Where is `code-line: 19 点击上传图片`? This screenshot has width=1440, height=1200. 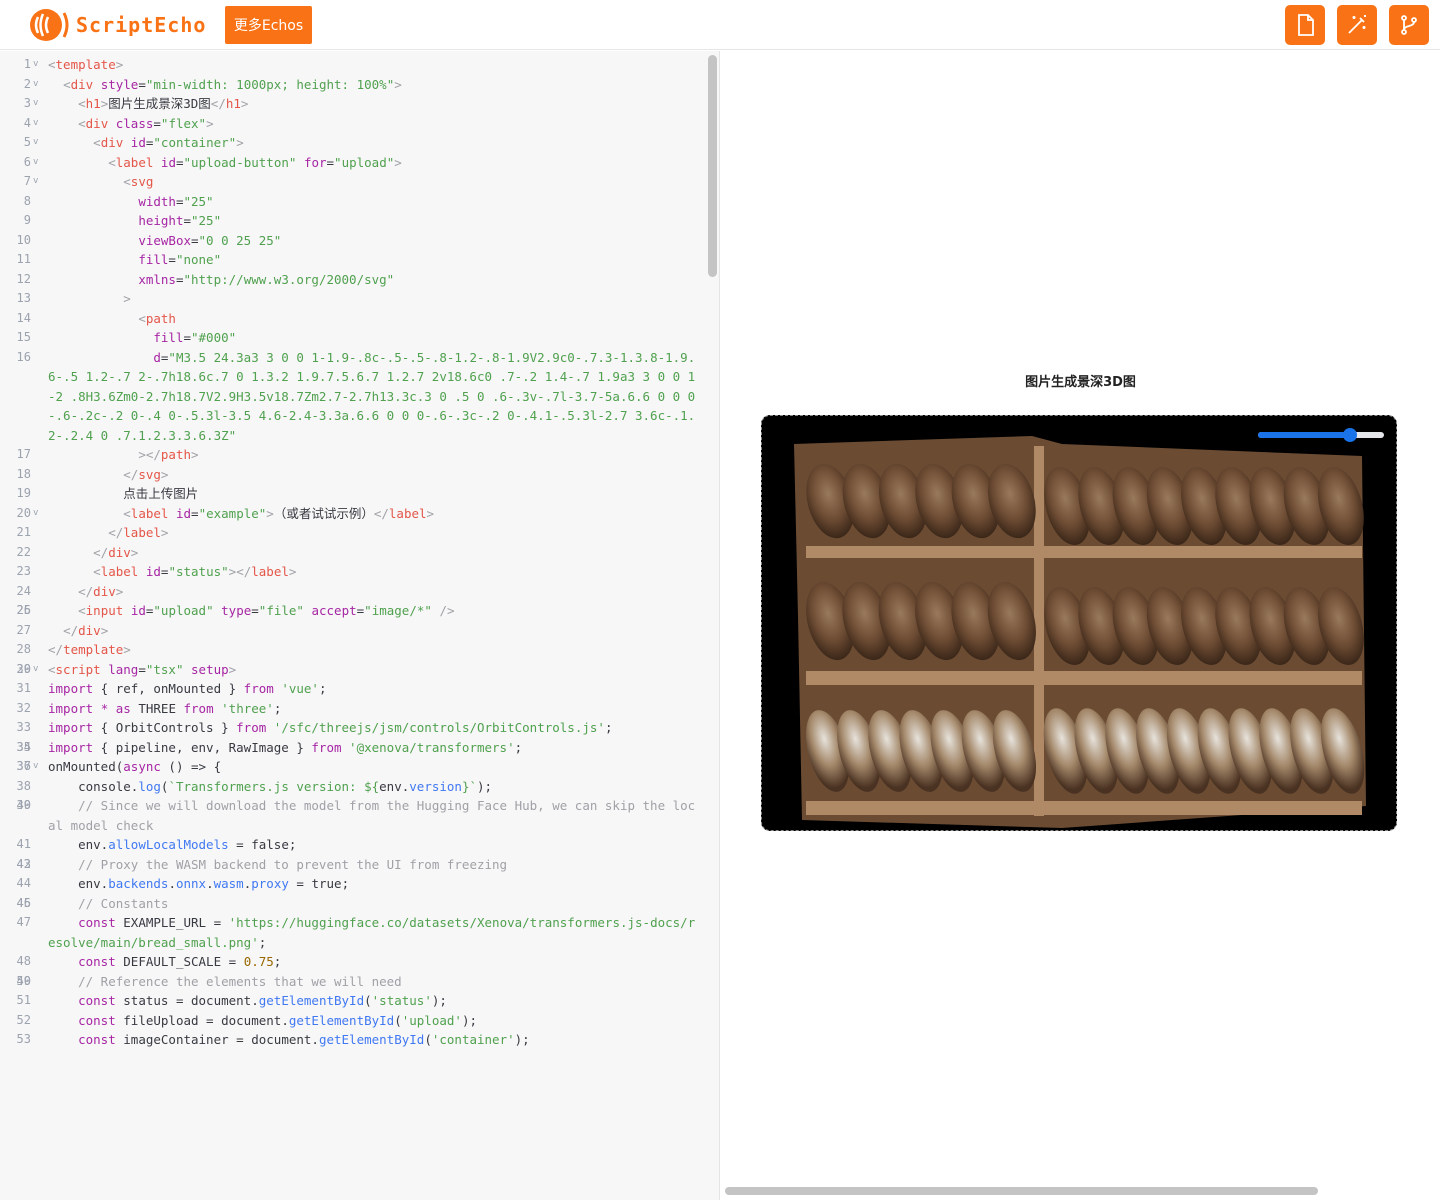
code-line: 19 点击上传图片 is located at coordinates (357, 494).